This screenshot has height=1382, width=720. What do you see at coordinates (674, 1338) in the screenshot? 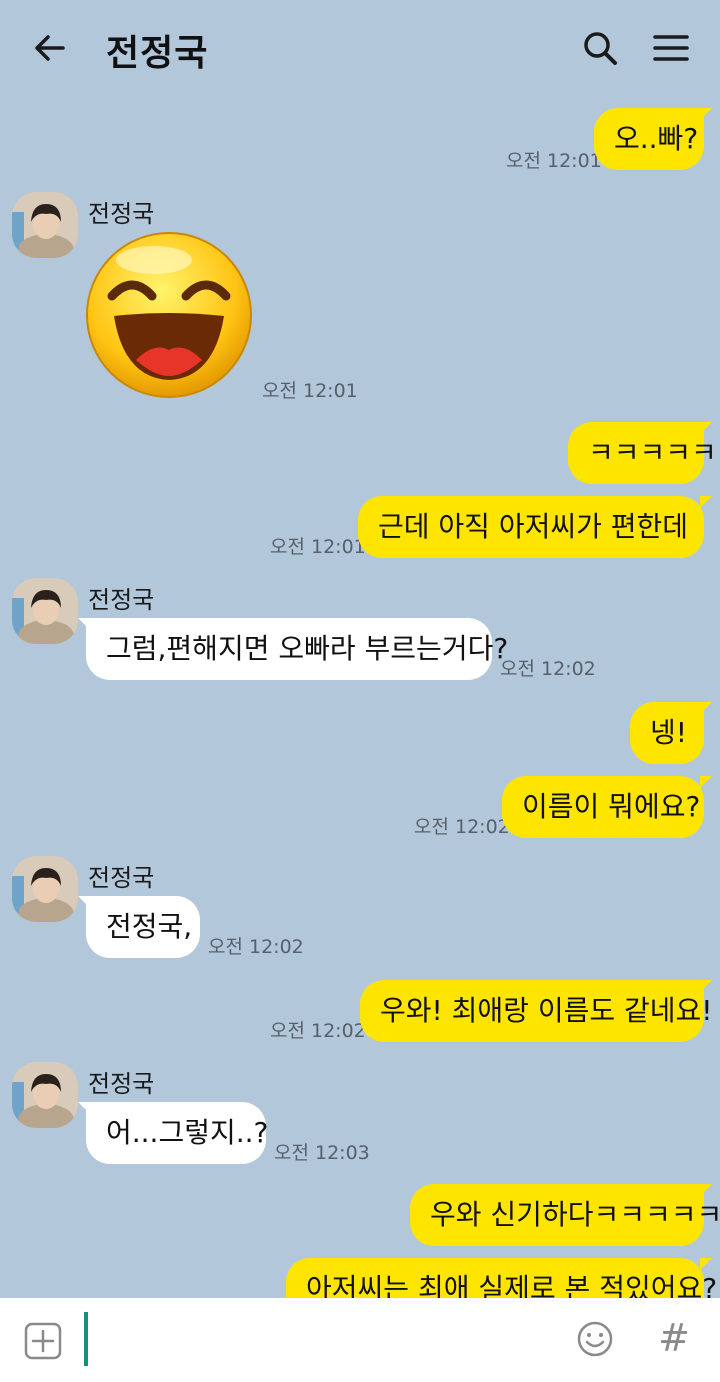
I see `hashtag-button: #` at bounding box center [674, 1338].